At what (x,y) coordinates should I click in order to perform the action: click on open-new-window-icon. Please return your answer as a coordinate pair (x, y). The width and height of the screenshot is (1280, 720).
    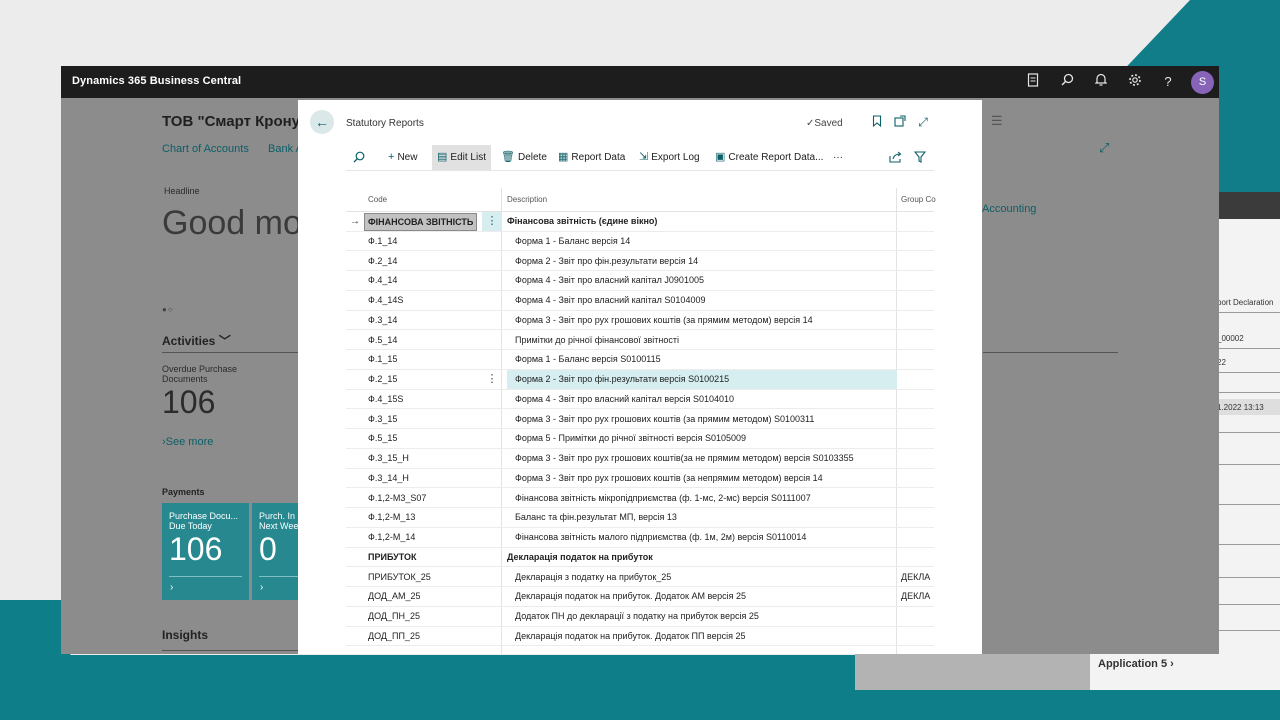
    Looking at the image, I should click on (900, 122).